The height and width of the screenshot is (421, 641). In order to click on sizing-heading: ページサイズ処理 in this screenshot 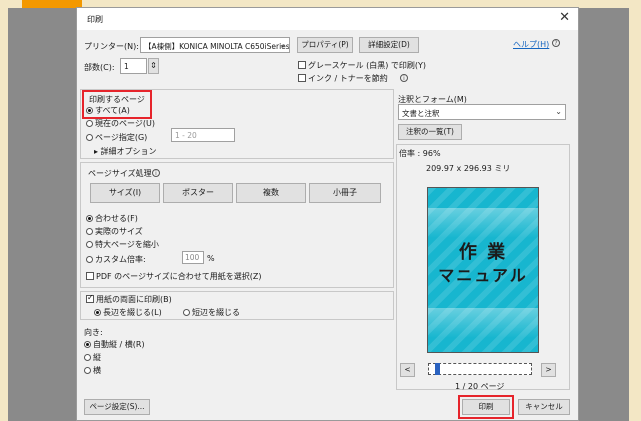, I will do `click(120, 173)`.